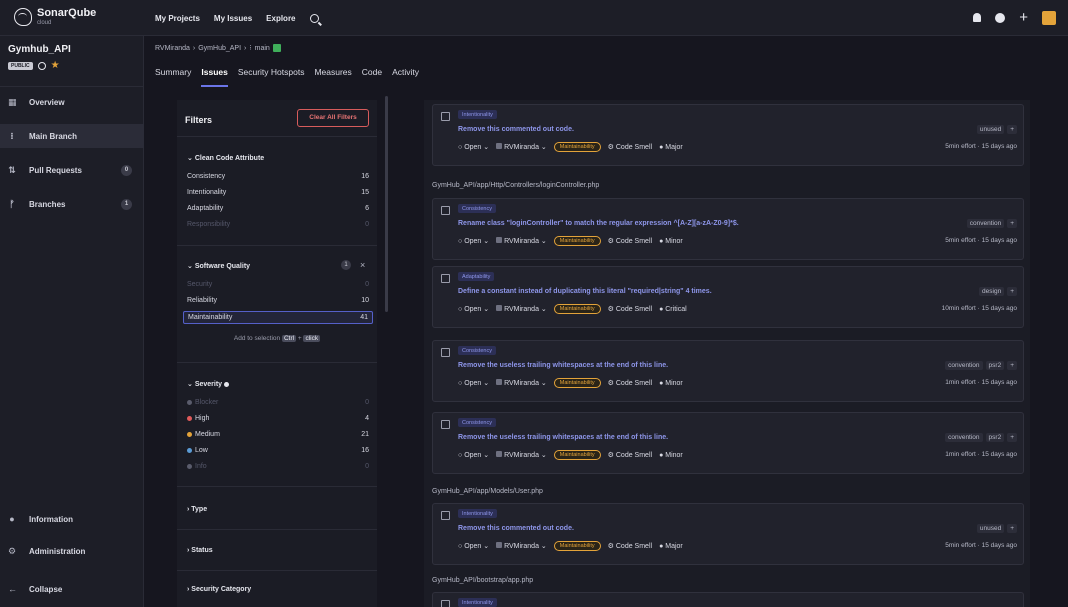 Image resolution: width=1068 pixels, height=607 pixels. I want to click on filter-adaptability: Adaptability 6, so click(278, 208).